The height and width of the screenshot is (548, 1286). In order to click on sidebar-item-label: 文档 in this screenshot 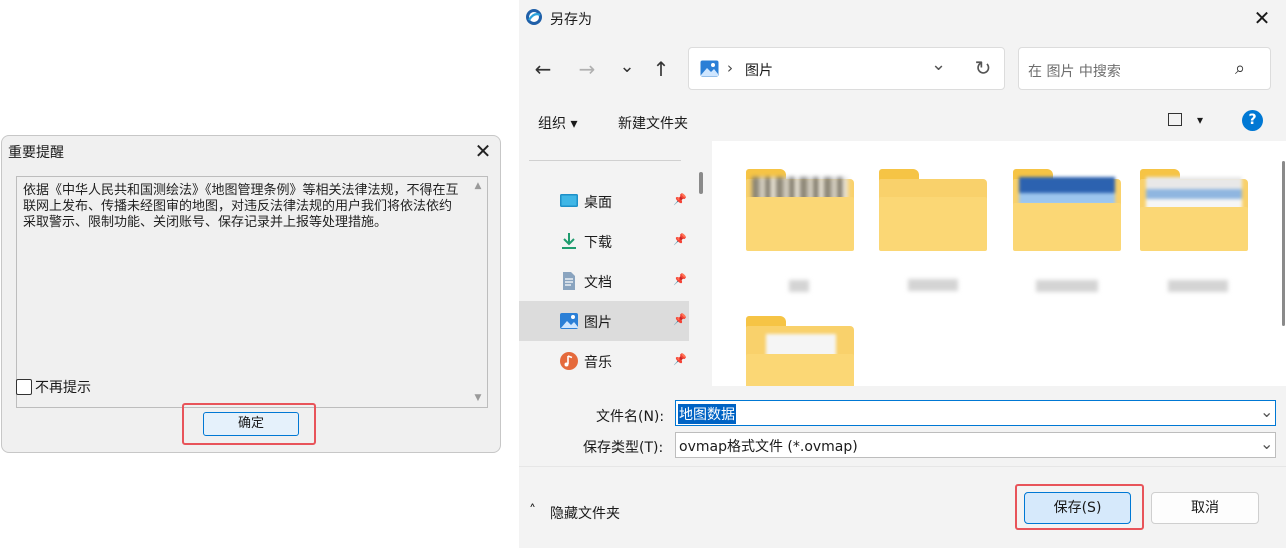, I will do `click(598, 283)`.